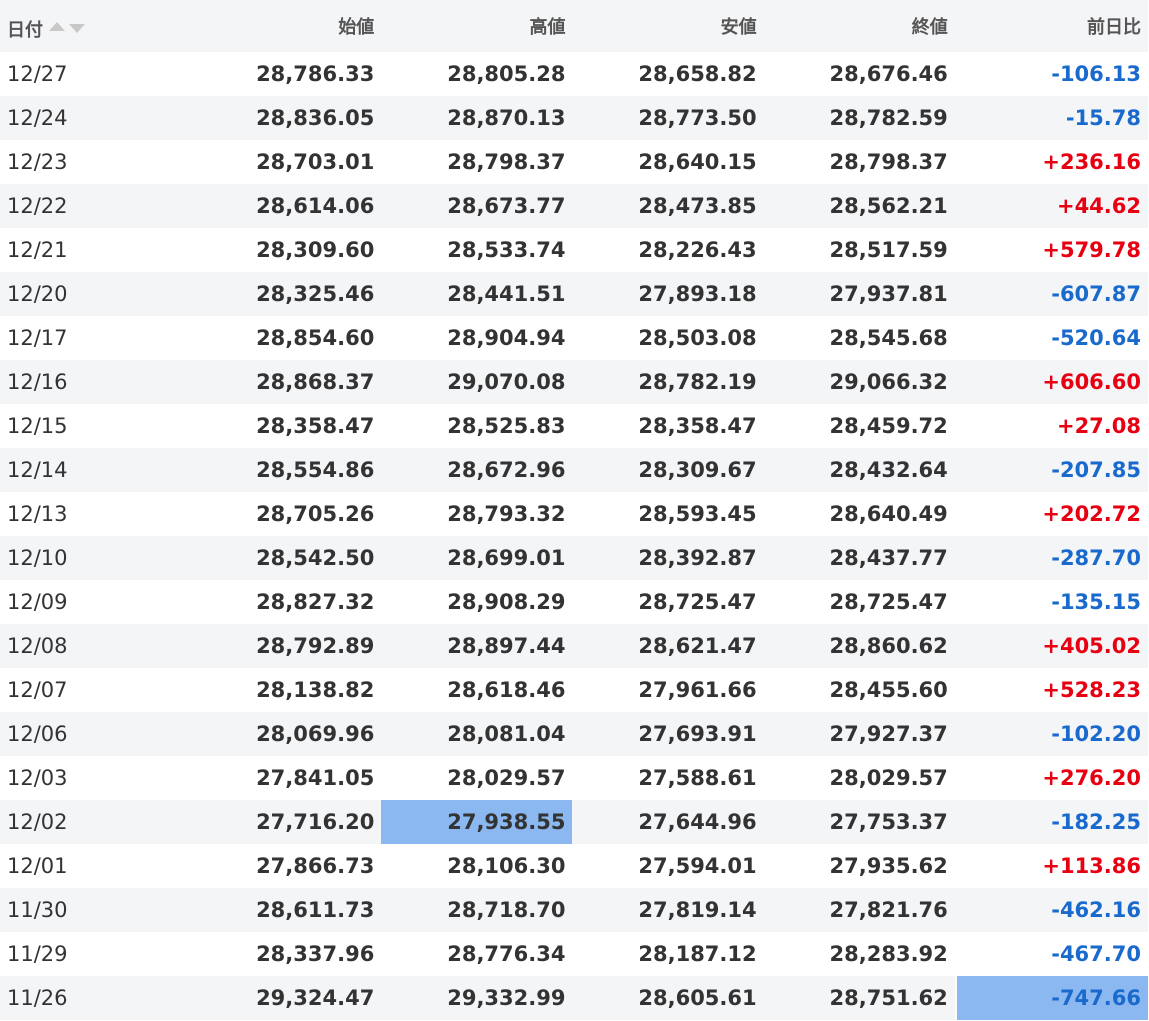  Describe the element at coordinates (57, 26) in the screenshot. I see `sort-ascending-icon` at that location.